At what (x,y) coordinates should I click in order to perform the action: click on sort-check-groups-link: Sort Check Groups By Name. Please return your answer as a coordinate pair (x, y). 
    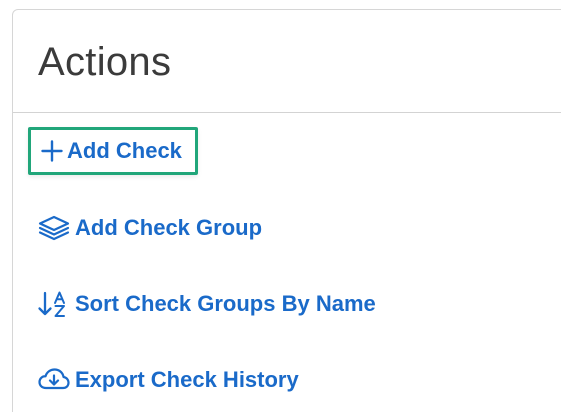
    Looking at the image, I should click on (206, 304).